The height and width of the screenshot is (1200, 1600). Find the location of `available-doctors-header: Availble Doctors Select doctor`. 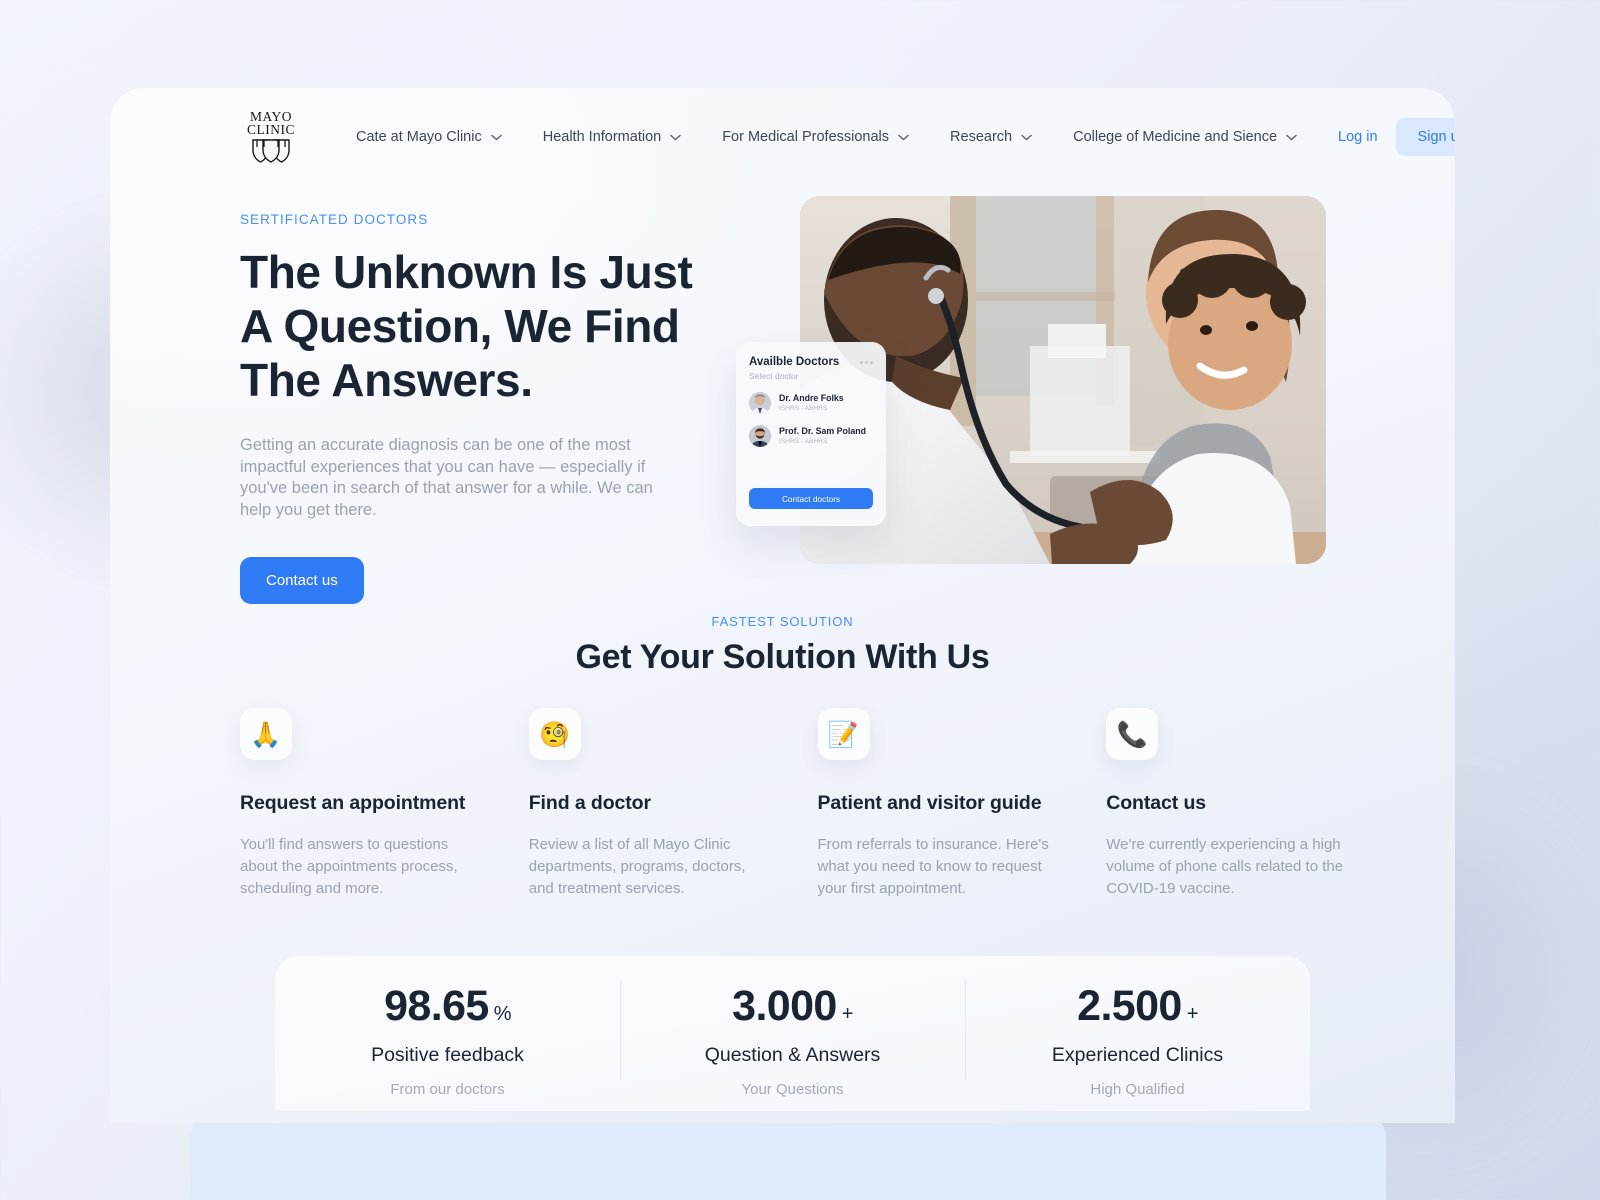

available-doctors-header: Availble Doctors Select doctor is located at coordinates (811, 368).